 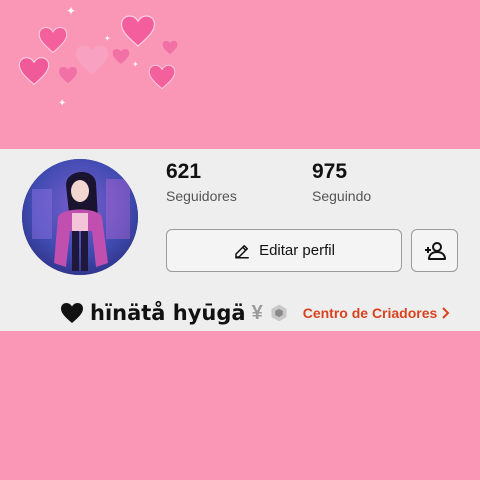 I want to click on avatar, so click(x=80, y=217).